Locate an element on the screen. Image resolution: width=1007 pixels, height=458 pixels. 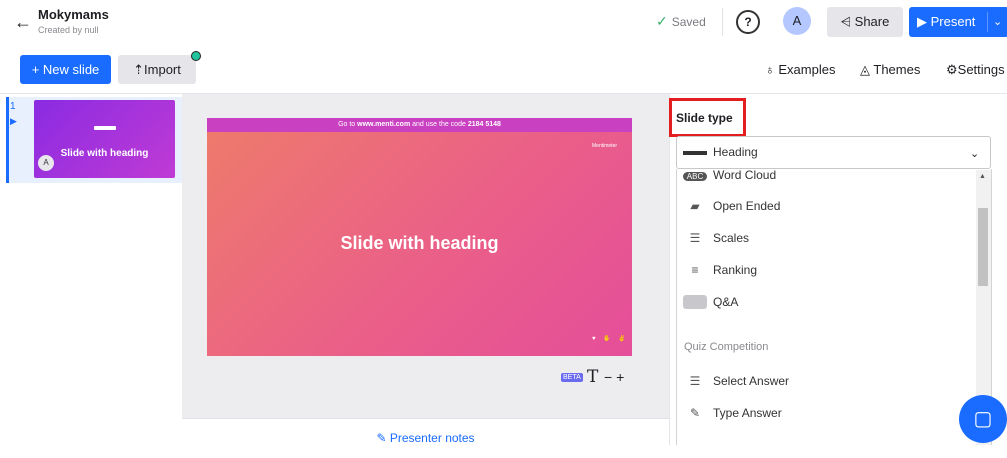
option-qa: ■ Q&A is located at coordinates (710, 302).